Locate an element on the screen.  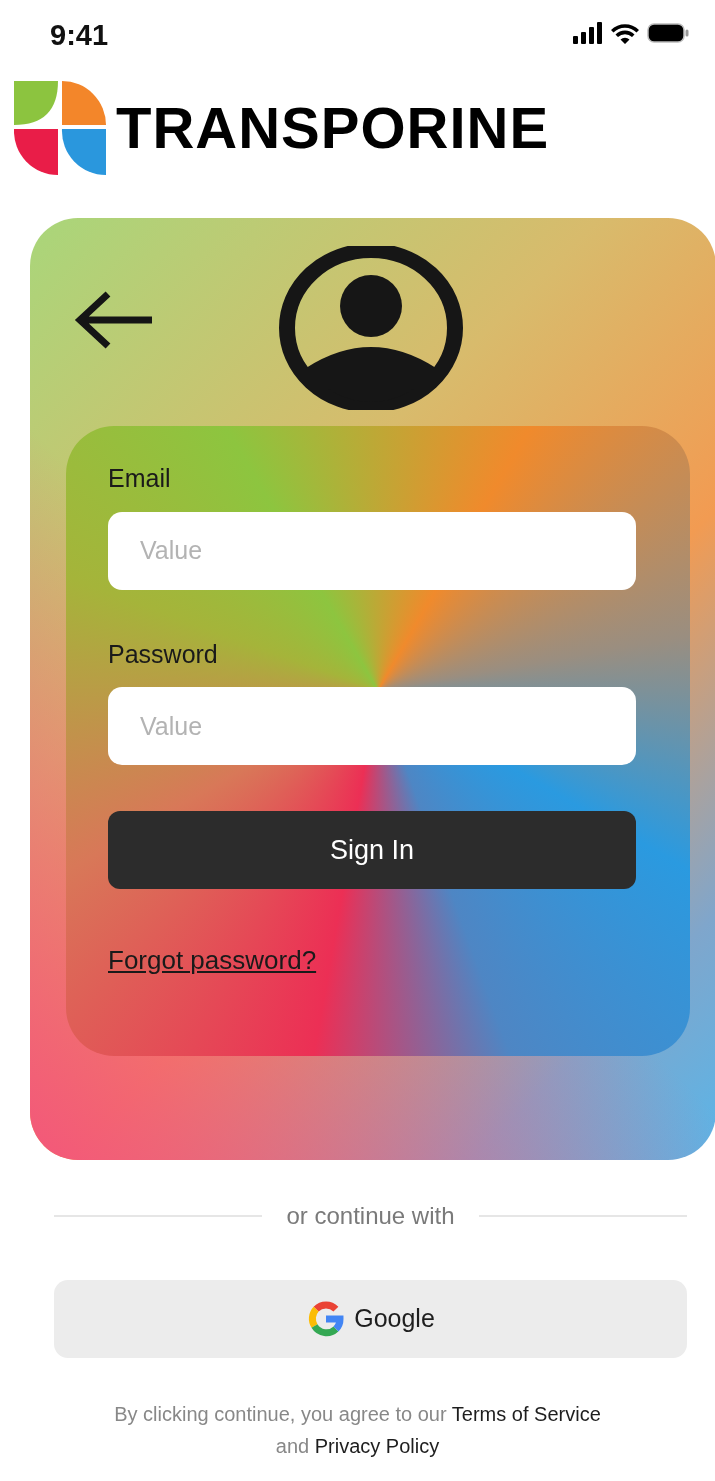
divider-text: or continue with is located at coordinates (370, 1216).